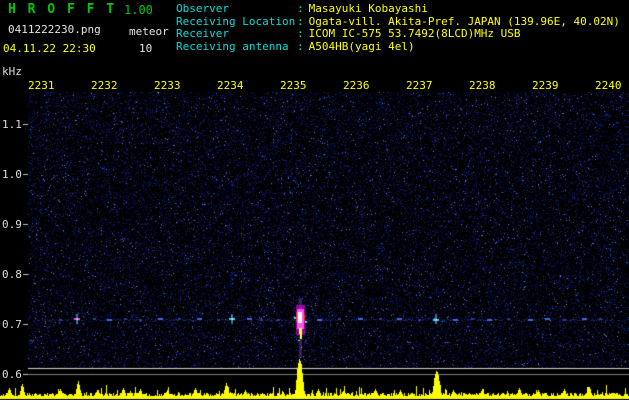 The image size is (629, 400). Describe the element at coordinates (232, 46) in the screenshot. I see `info-label: Receiving antenna` at that location.